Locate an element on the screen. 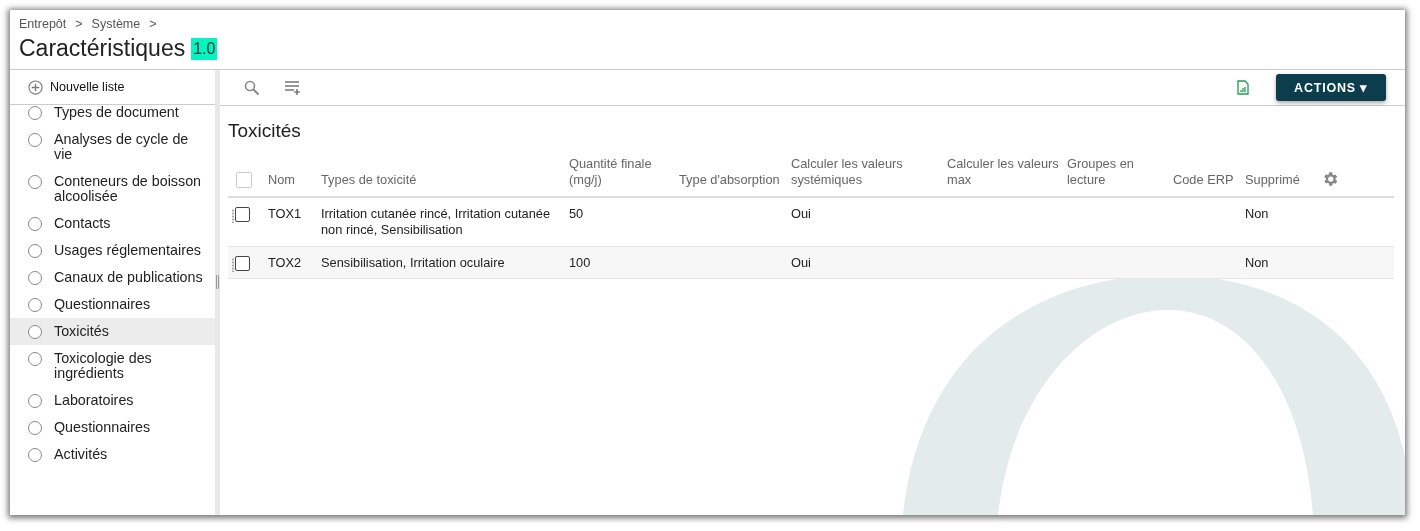 This screenshot has width=1420, height=531. sidebar-item: Conteneurs de boisson alcoolisée is located at coordinates (112, 189).